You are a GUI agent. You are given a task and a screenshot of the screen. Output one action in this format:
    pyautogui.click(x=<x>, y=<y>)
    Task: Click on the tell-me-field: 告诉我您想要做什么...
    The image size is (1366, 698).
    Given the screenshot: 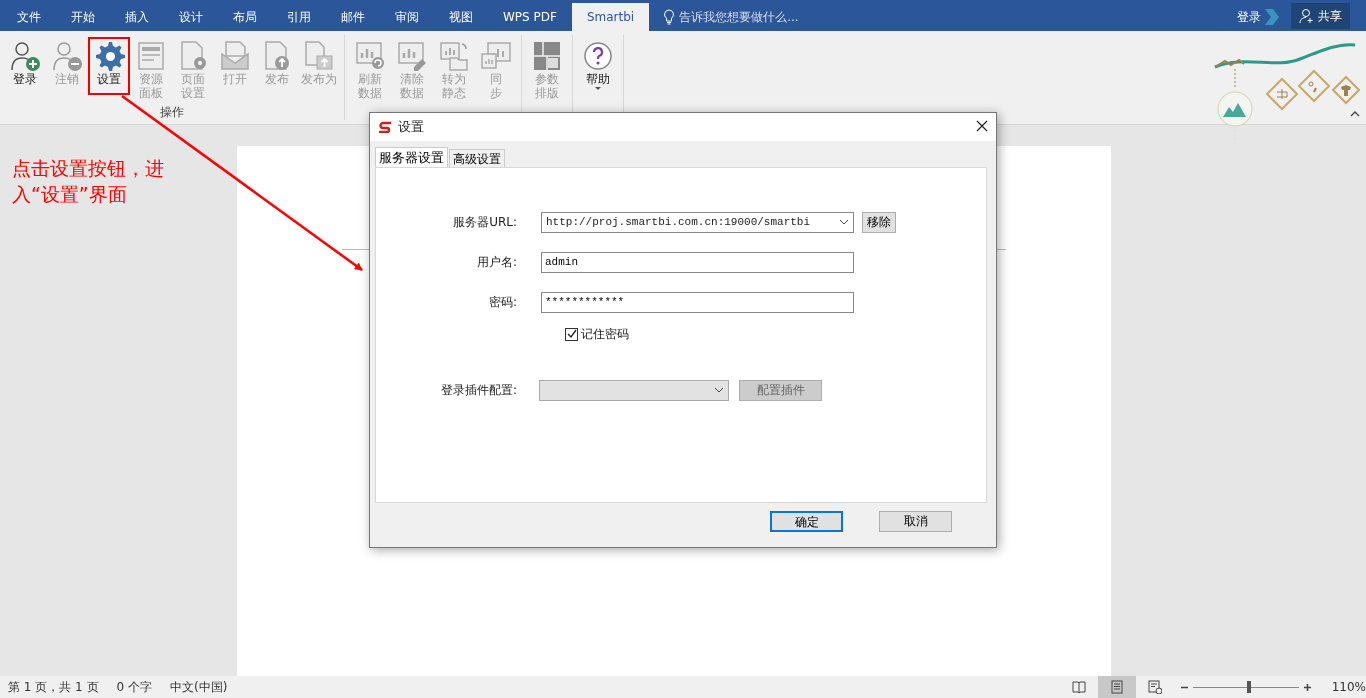 What is the action you would take?
    pyautogui.click(x=749, y=17)
    